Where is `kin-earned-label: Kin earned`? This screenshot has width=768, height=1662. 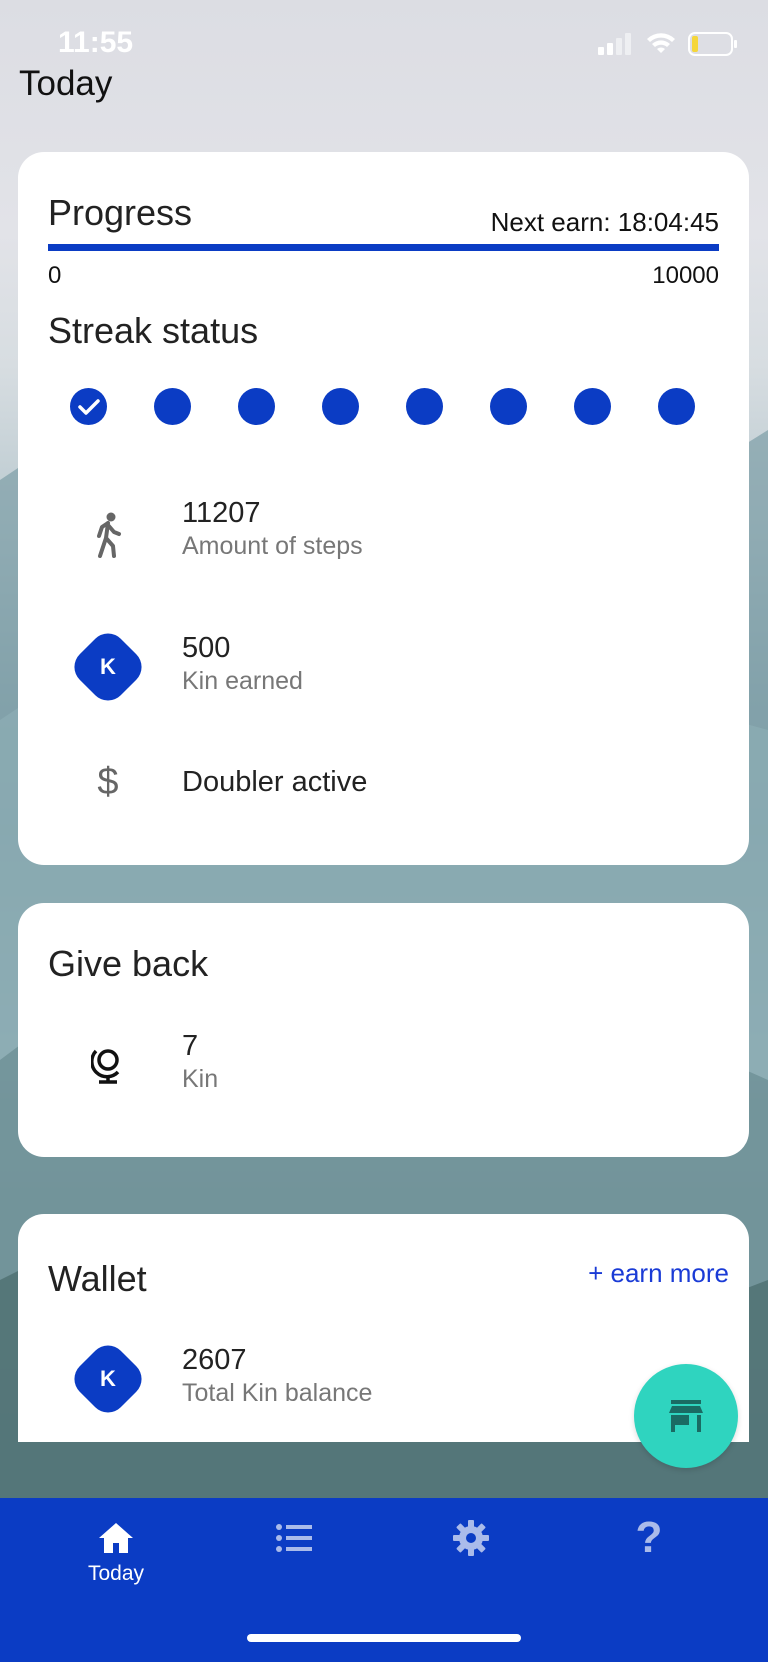
kin-earned-label: Kin earned is located at coordinates (242, 681).